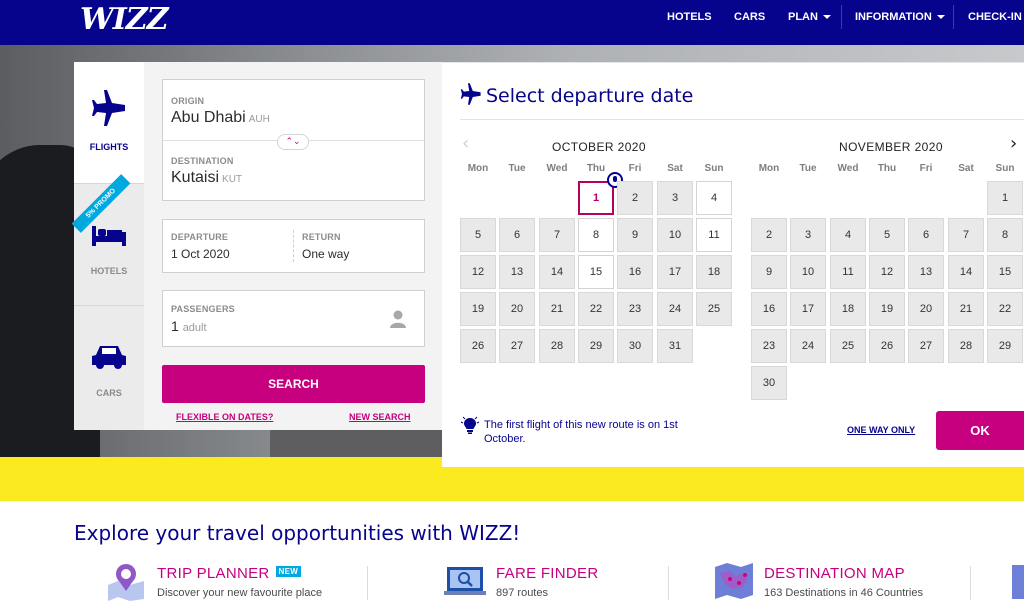 This screenshot has width=1024, height=604. I want to click on person-icon, so click(398, 319).